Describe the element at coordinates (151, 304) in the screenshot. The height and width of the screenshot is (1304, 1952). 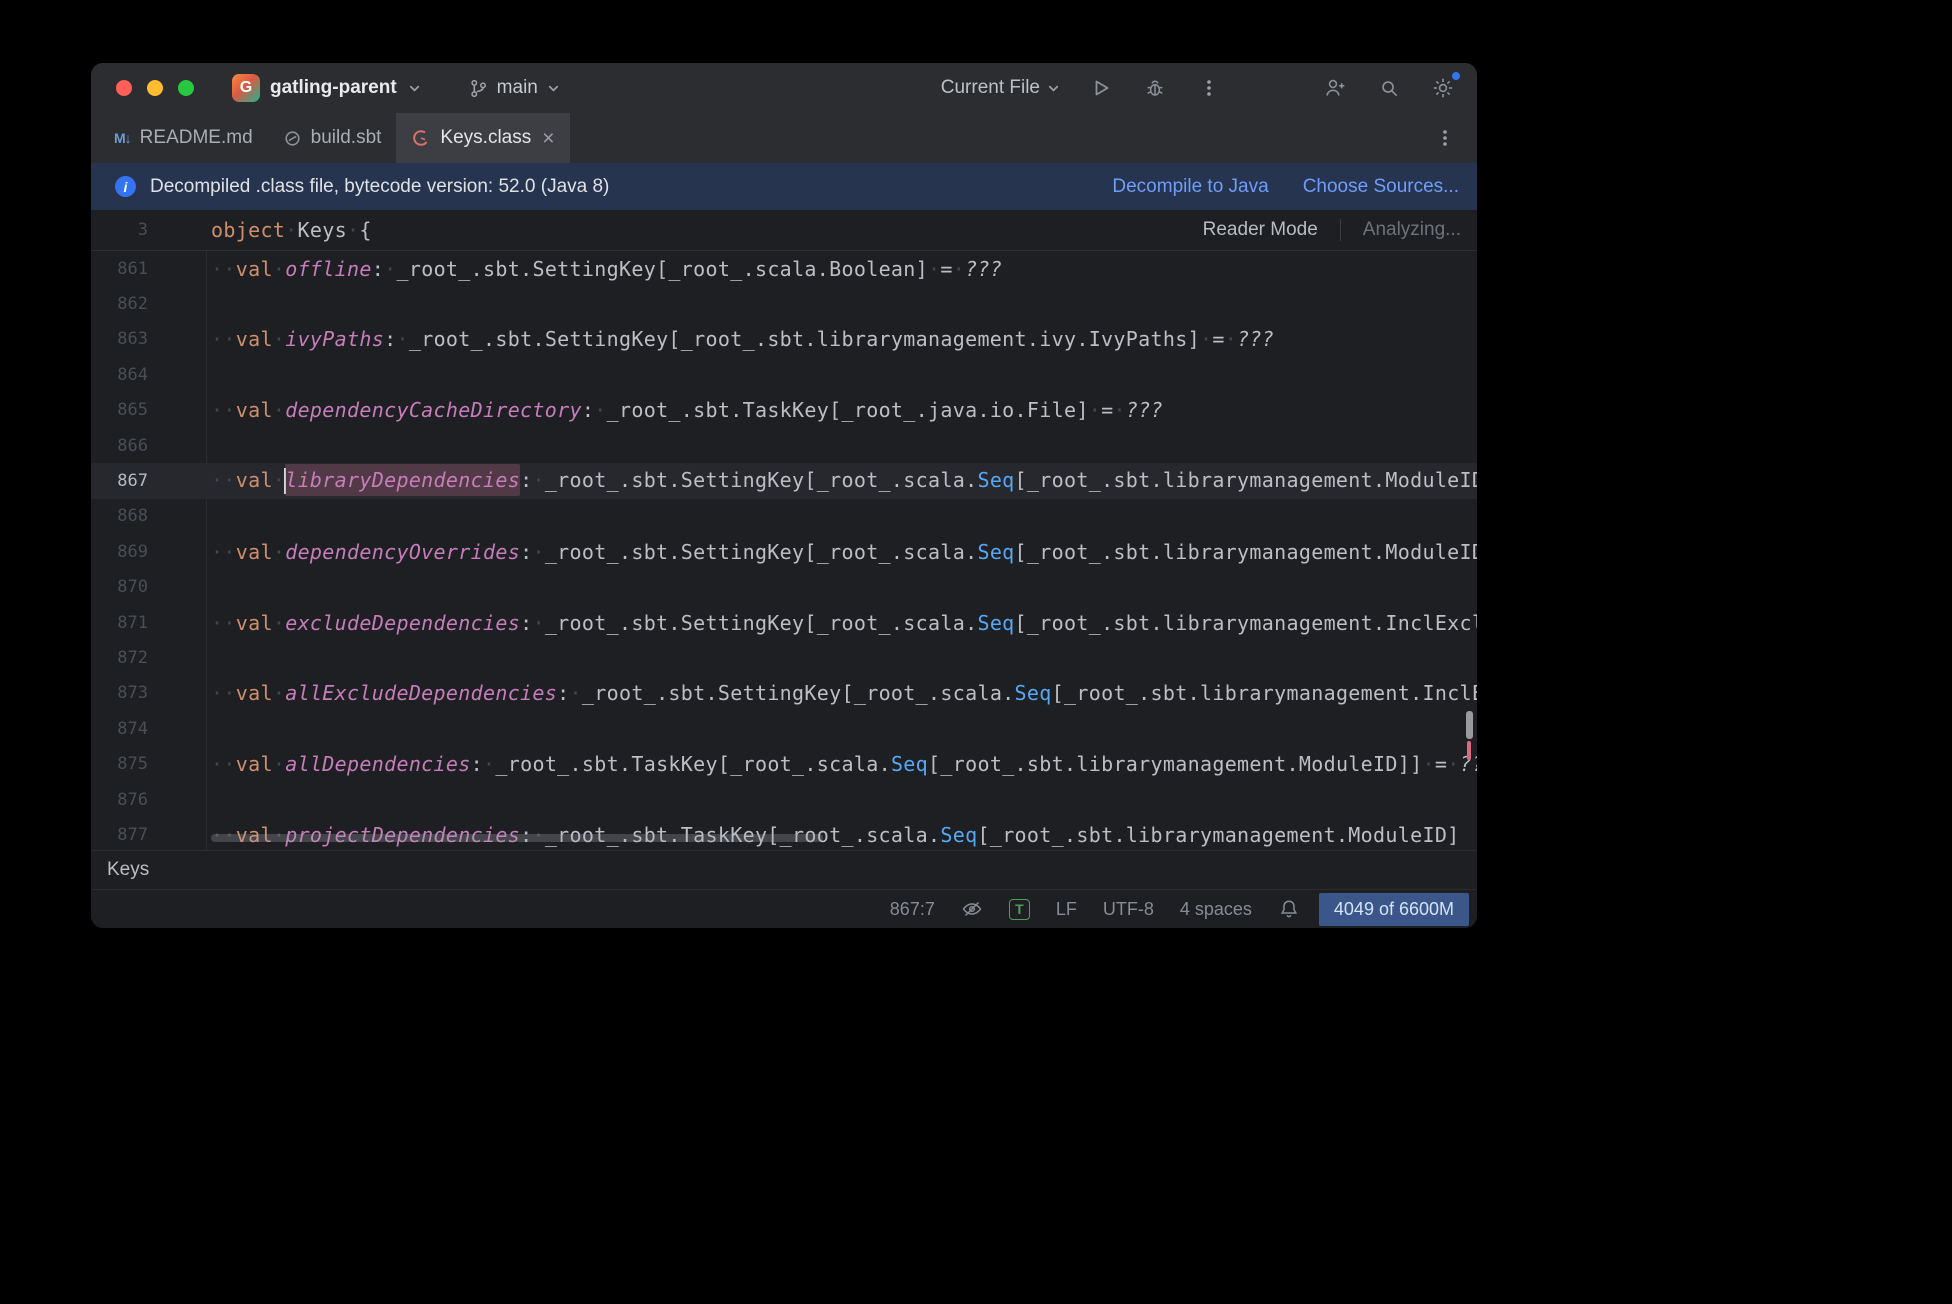
I see `line-number: 862` at that location.